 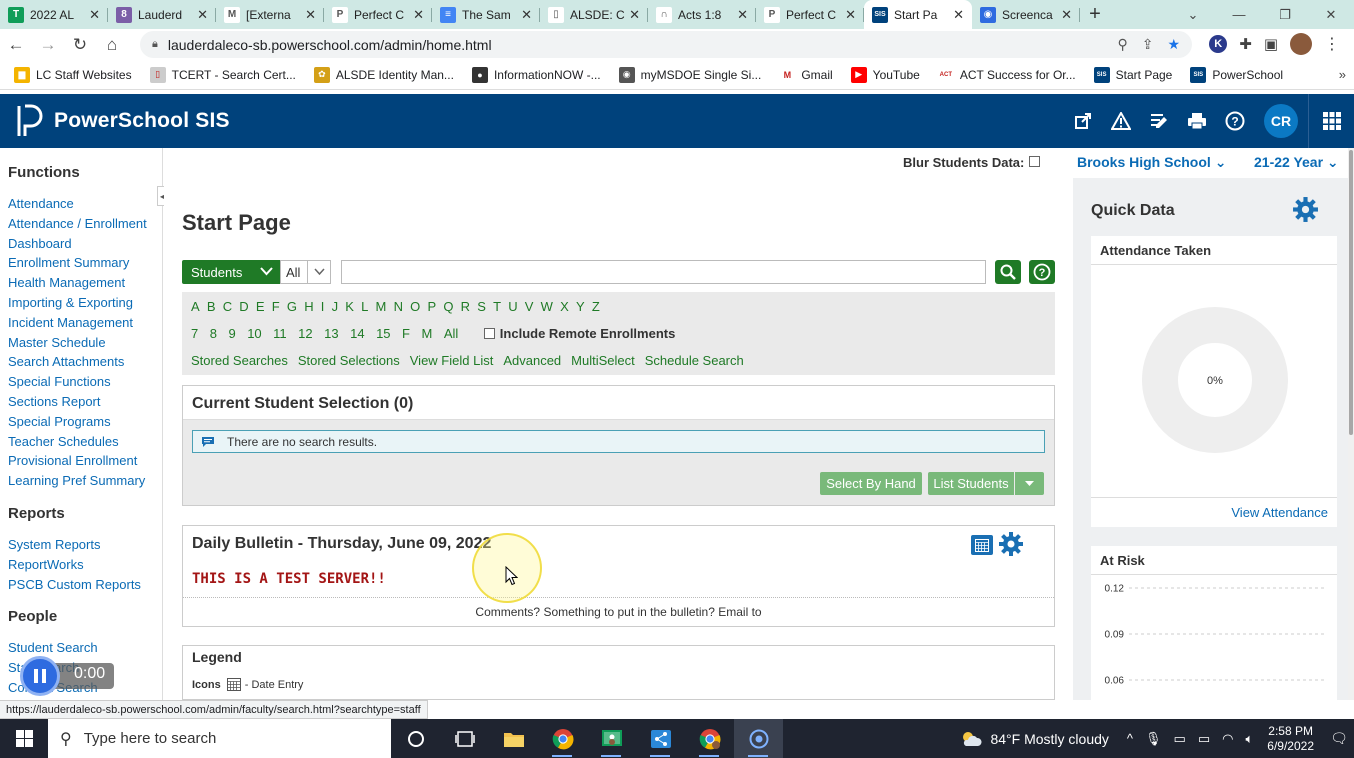 I want to click on letter-filter-l: L, so click(x=364, y=306).